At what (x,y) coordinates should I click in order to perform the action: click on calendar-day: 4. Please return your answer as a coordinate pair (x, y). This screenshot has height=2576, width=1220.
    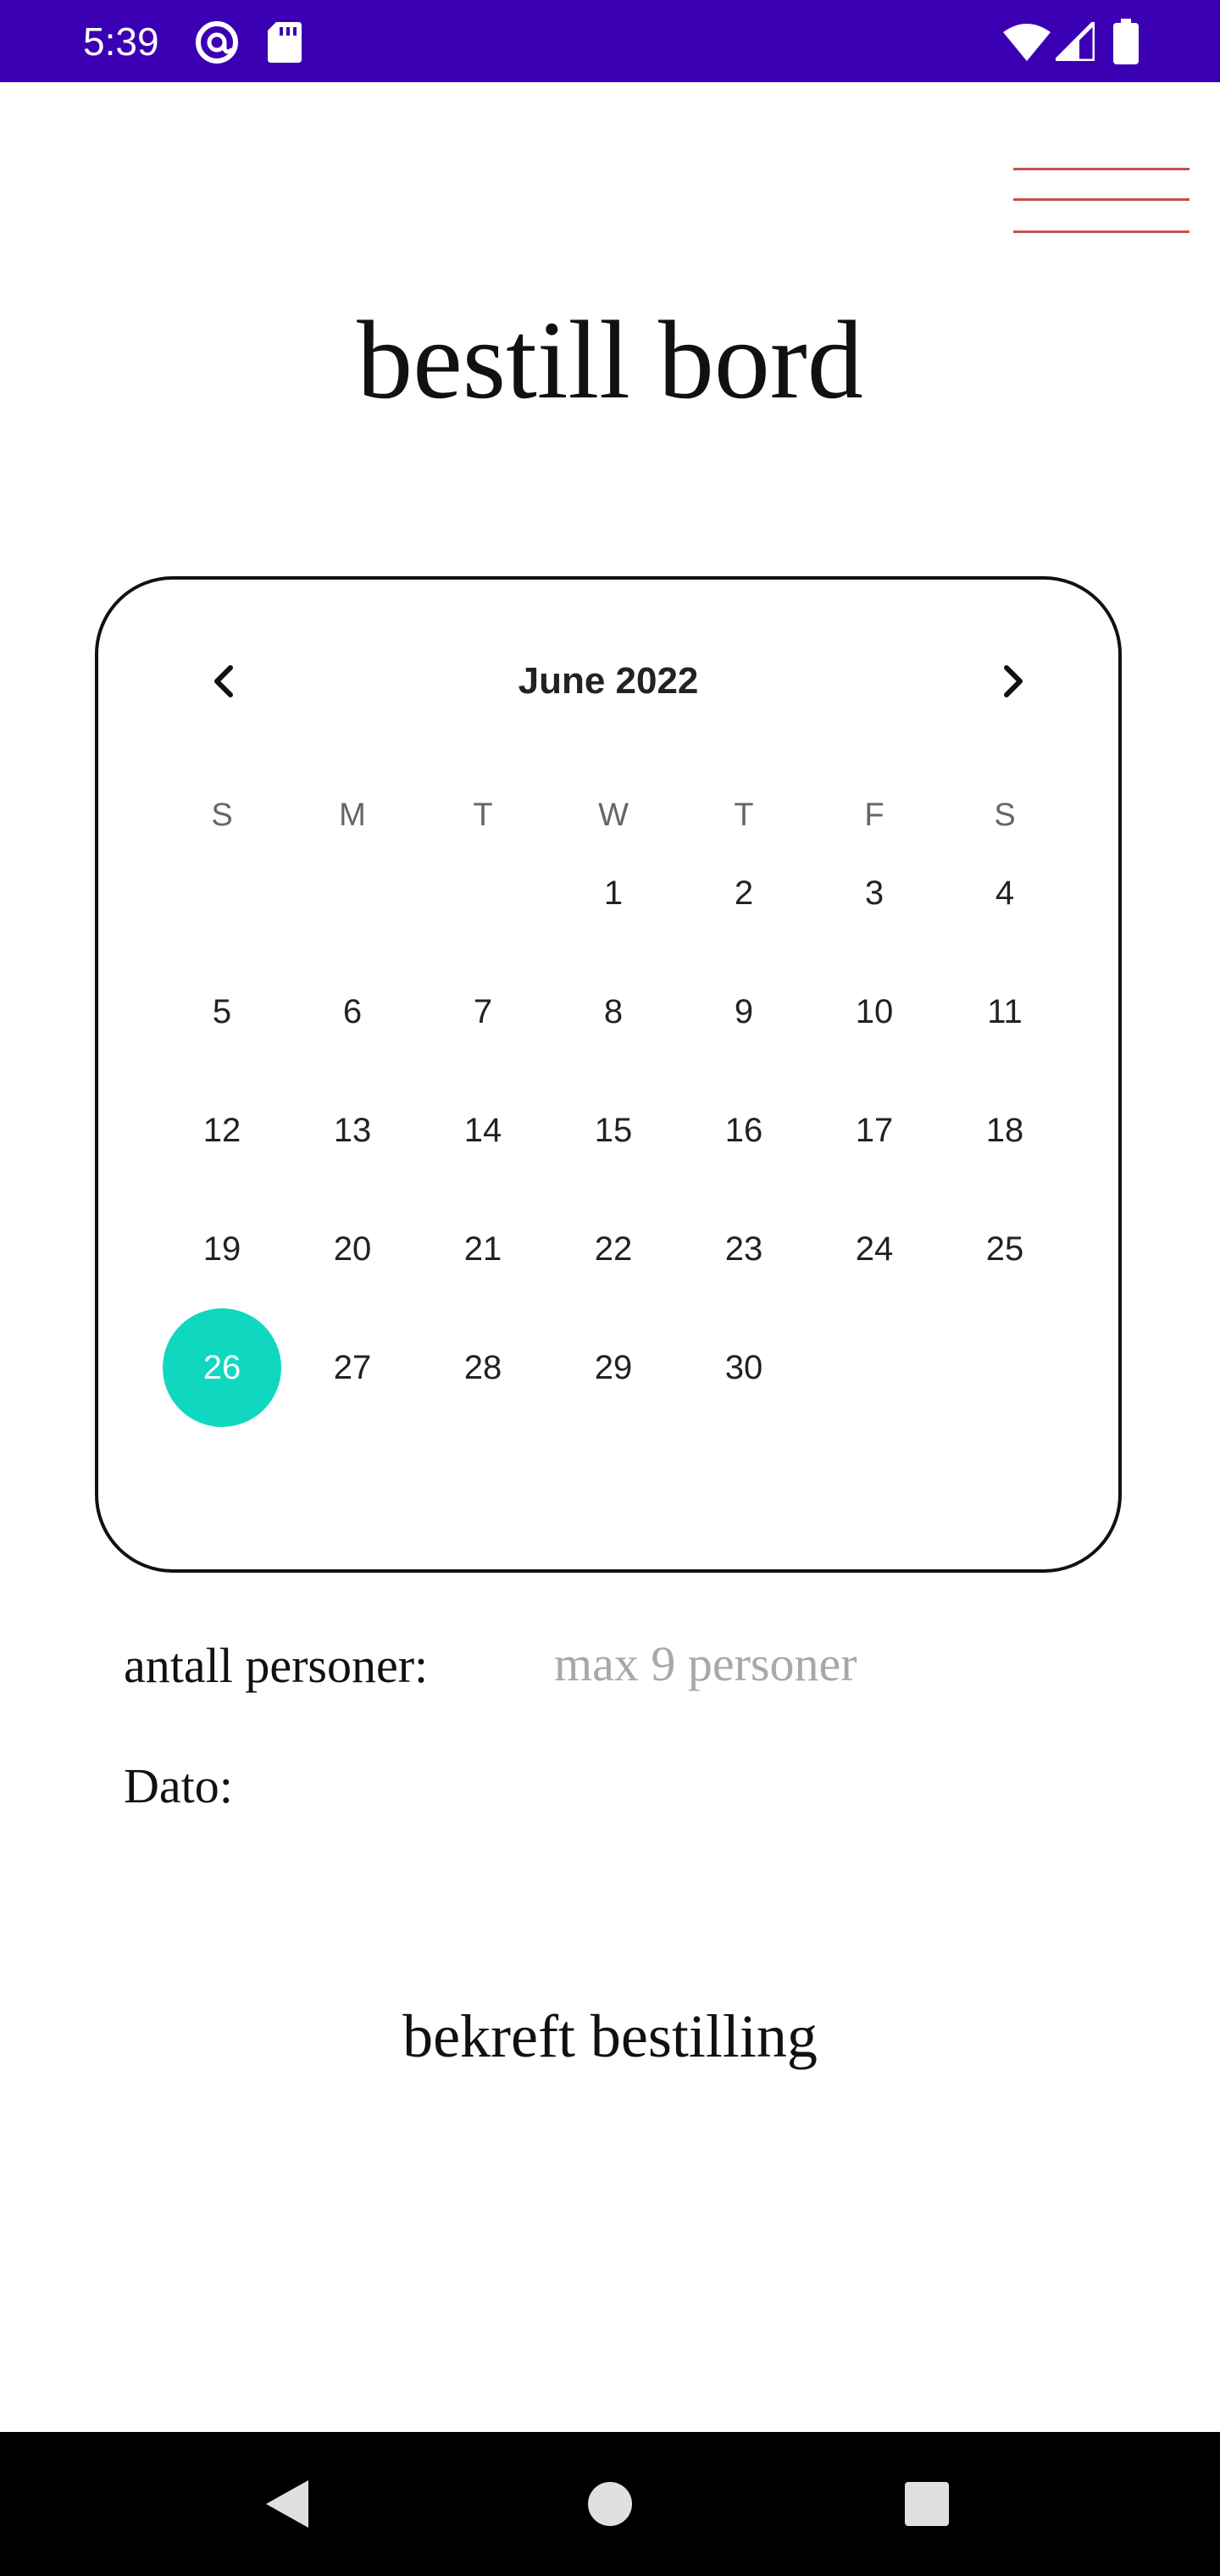
    Looking at the image, I should click on (1005, 893).